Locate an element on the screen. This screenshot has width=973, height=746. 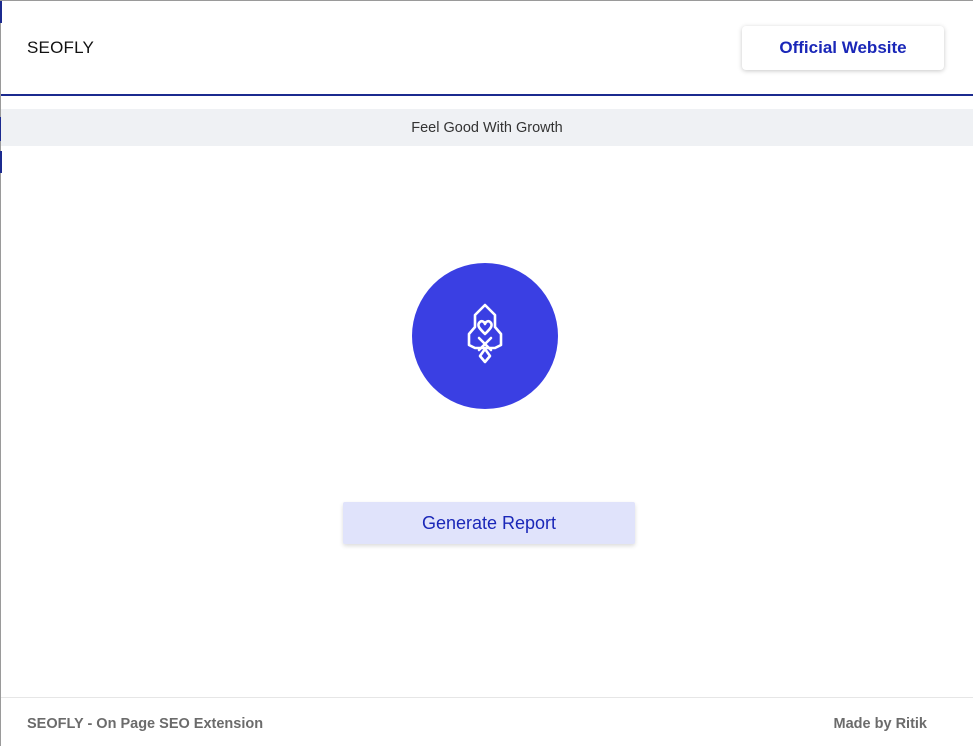
tagline-text: Feel Good With Growth is located at coordinates (487, 127).